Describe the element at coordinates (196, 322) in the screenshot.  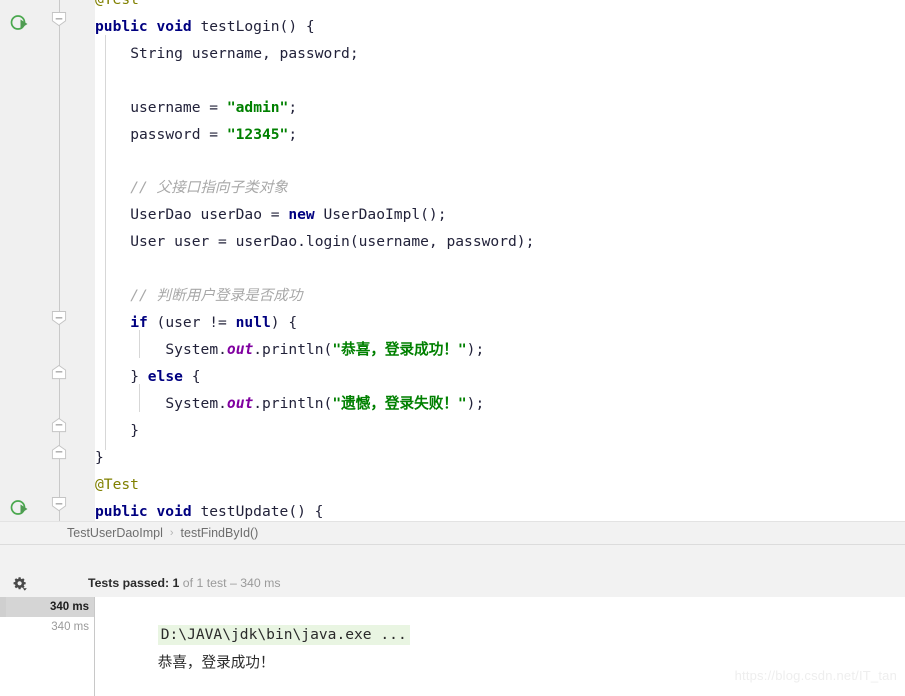
I see `code-token-plain: (user !=` at that location.